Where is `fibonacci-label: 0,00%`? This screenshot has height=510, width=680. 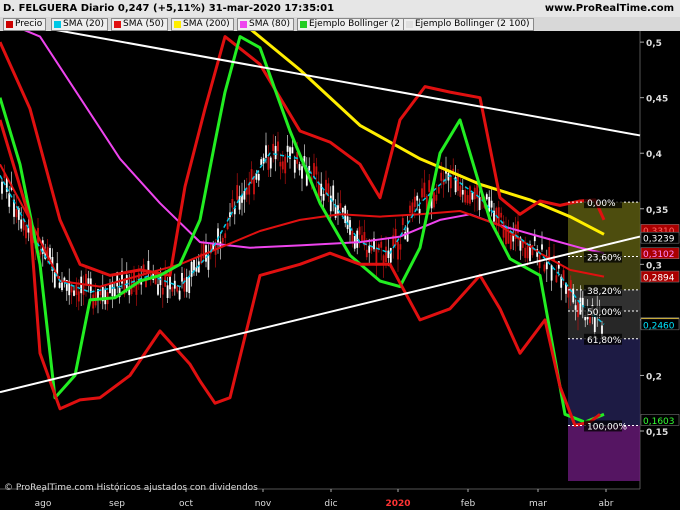 fibonacci-label: 0,00% is located at coordinates (601, 204).